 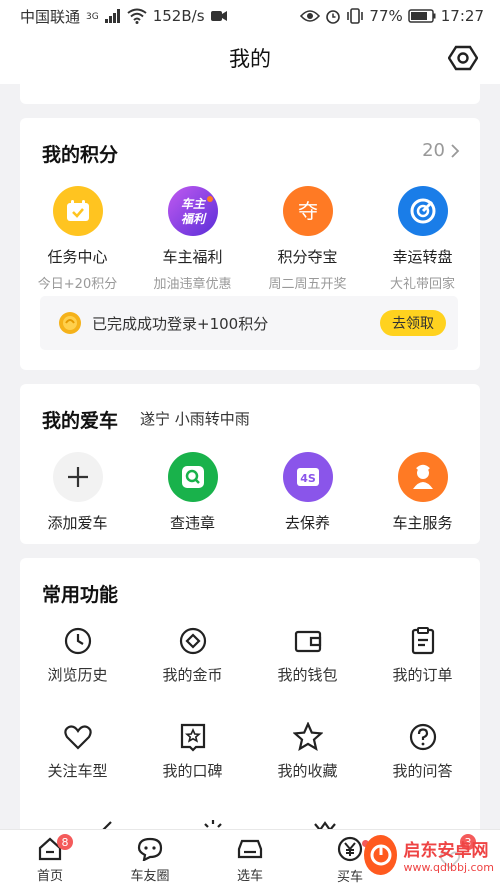 I want to click on svg-text: 夺, so click(x=308, y=211).